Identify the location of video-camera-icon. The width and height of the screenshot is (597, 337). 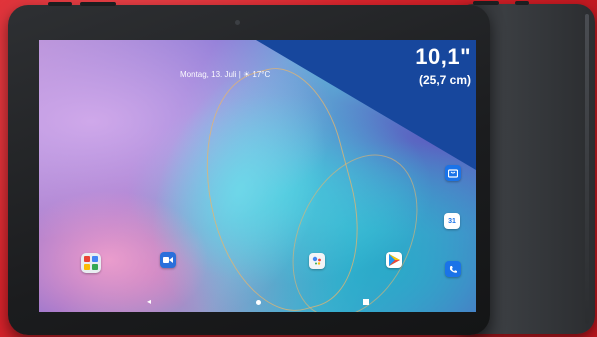
(168, 260).